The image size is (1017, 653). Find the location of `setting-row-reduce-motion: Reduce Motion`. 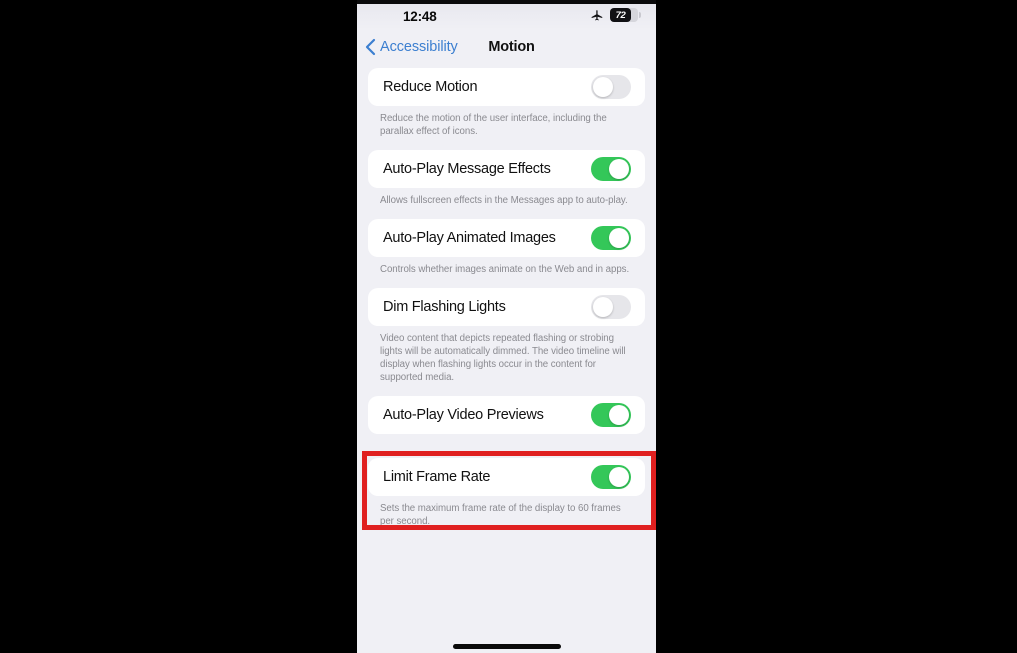

setting-row-reduce-motion: Reduce Motion is located at coordinates (506, 87).